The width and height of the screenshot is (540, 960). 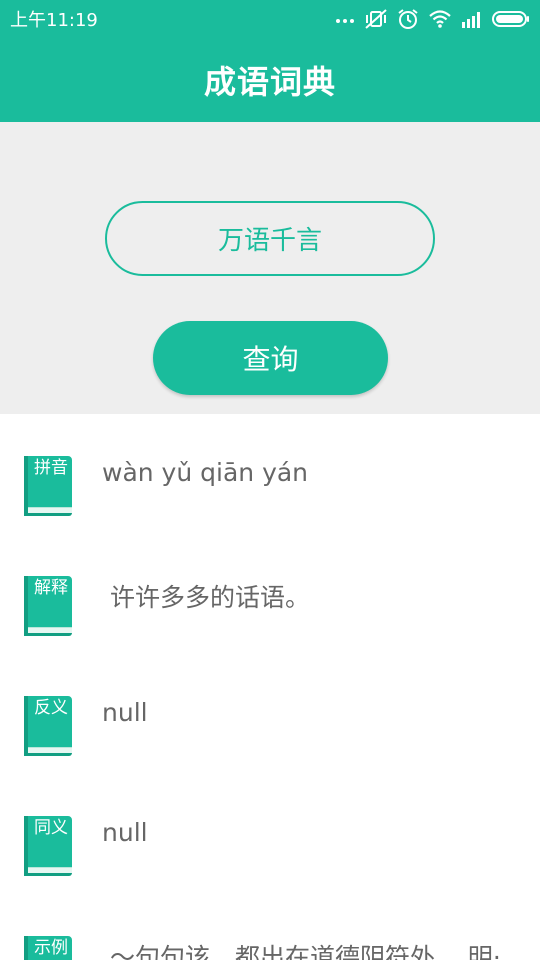 What do you see at coordinates (511, 19) in the screenshot?
I see `battery-icon` at bounding box center [511, 19].